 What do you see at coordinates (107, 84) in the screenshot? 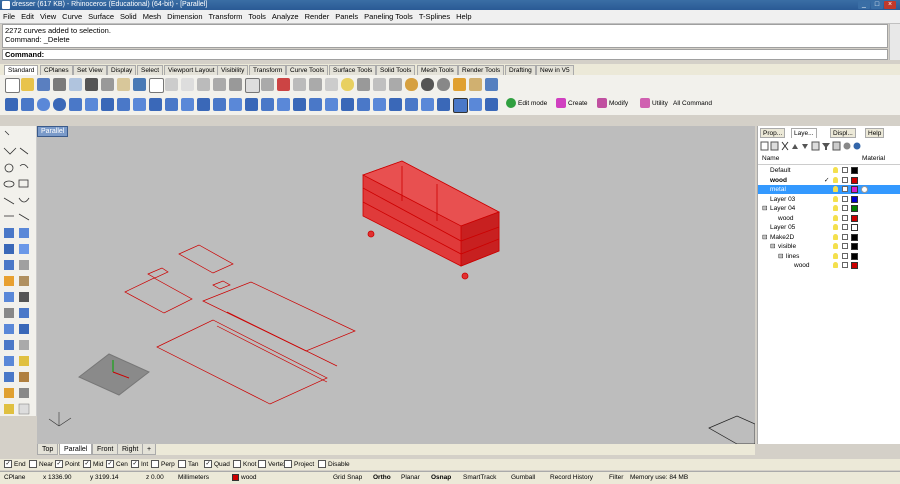
I see `copy-icon` at bounding box center [107, 84].